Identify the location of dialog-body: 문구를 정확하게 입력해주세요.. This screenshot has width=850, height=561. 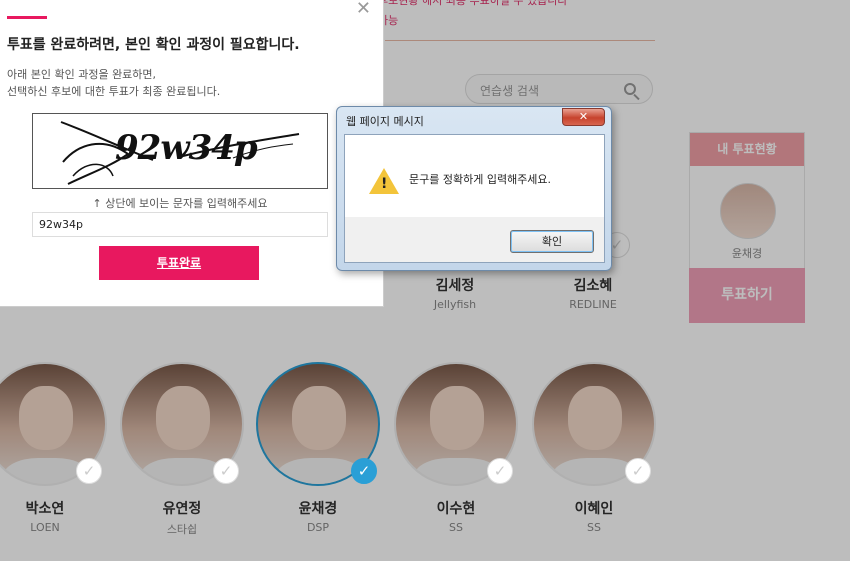
(474, 176).